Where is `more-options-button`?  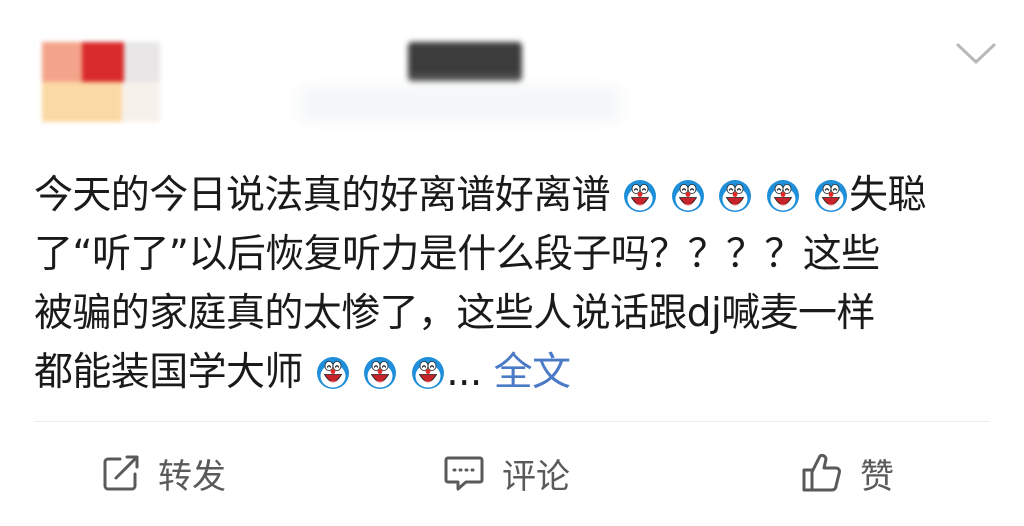
more-options-button is located at coordinates (976, 53).